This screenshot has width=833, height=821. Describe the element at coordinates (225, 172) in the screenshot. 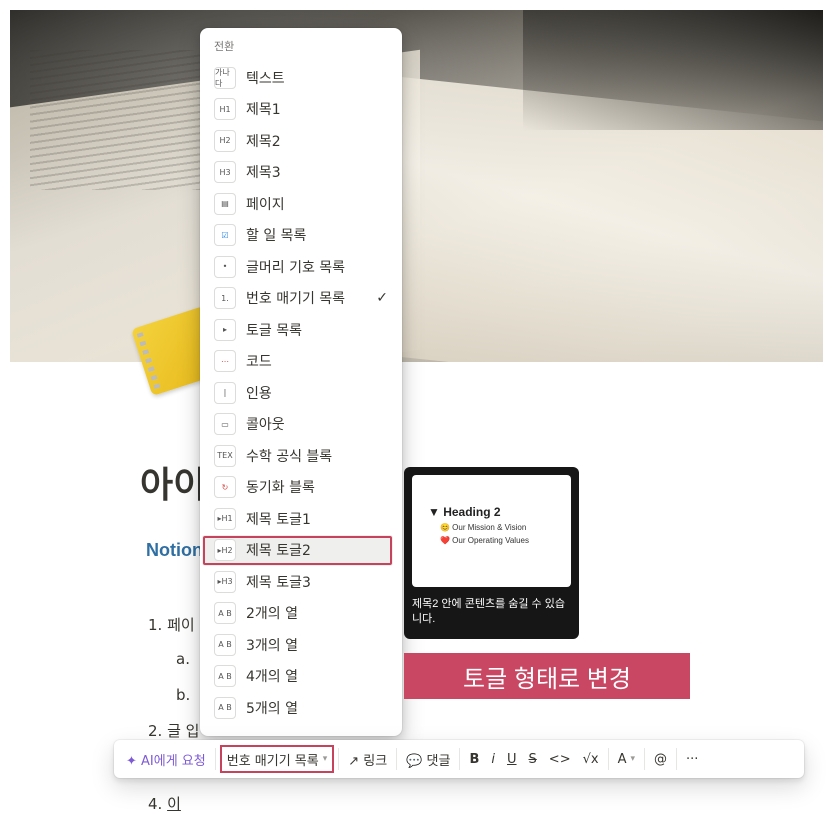

I see `heading3-icon: H3` at that location.